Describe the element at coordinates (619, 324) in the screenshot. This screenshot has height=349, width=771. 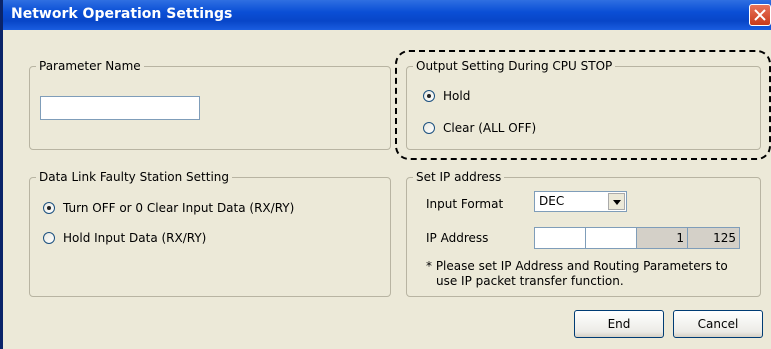
I see `end-button: End` at that location.